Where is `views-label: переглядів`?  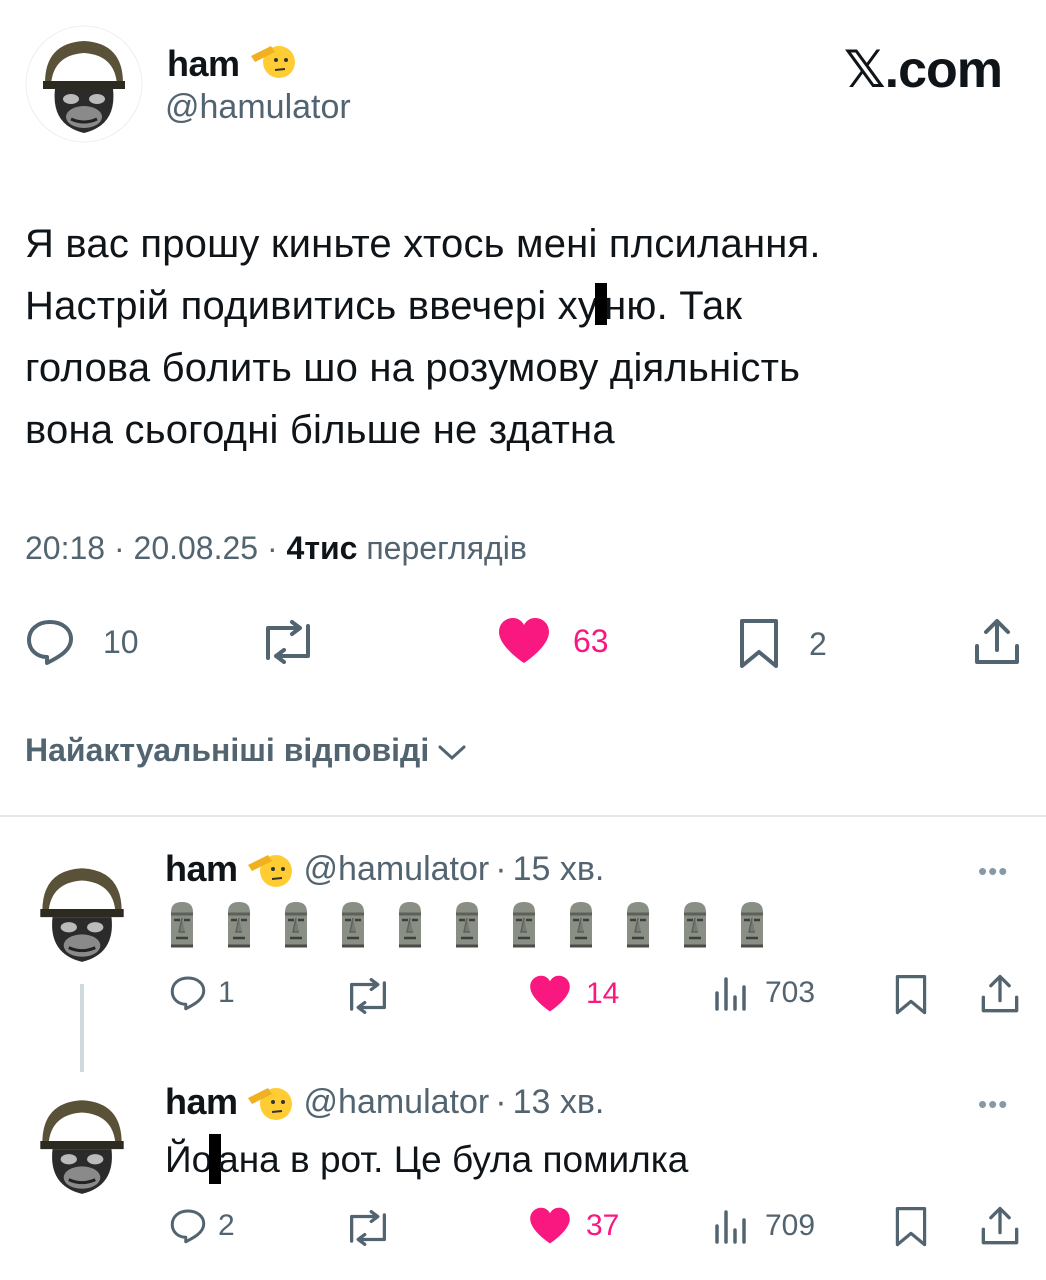
views-label: переглядів is located at coordinates (446, 548).